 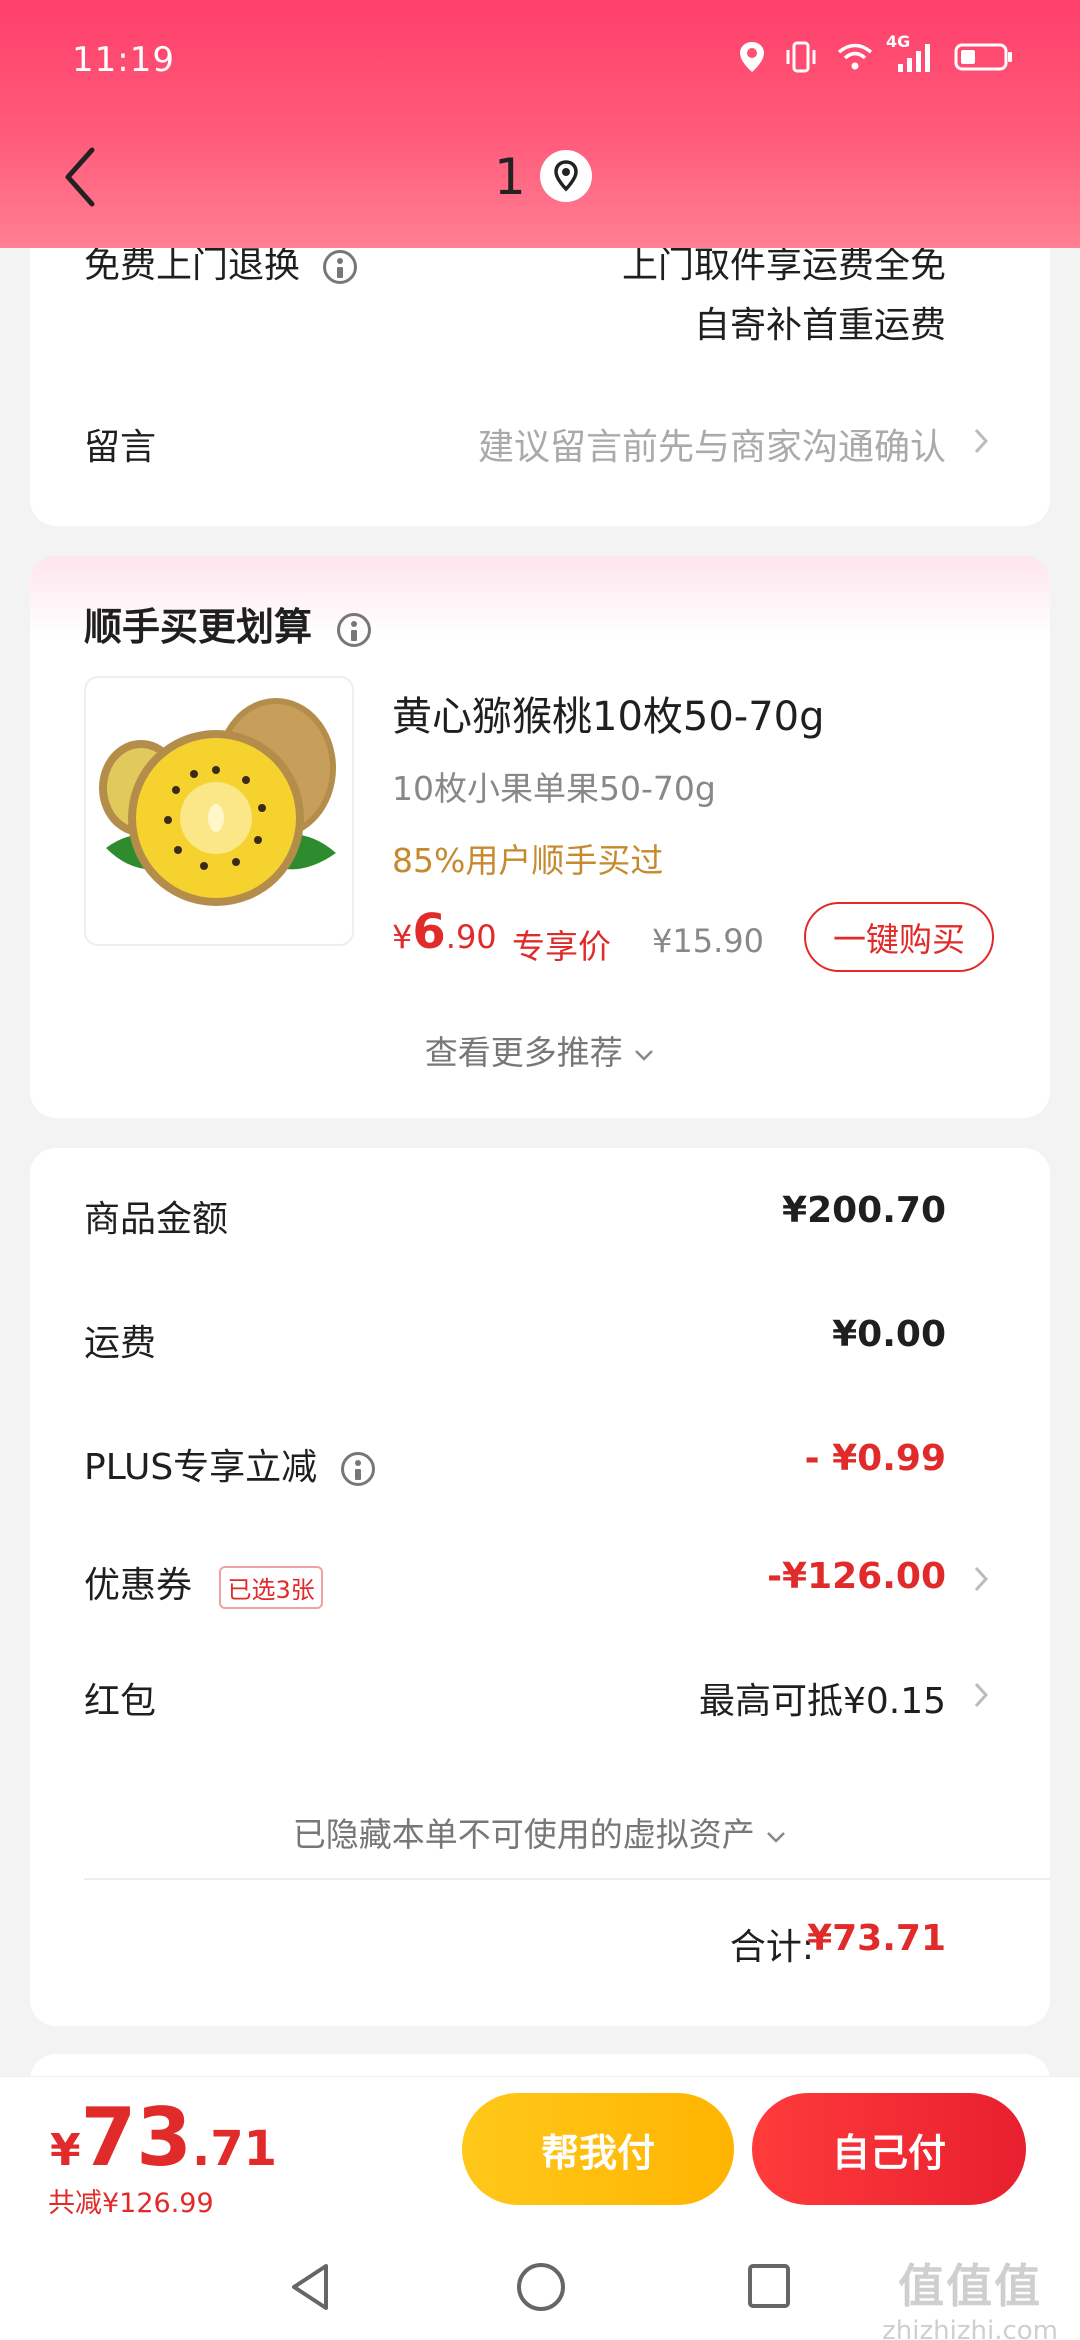 What do you see at coordinates (752, 57) in the screenshot?
I see `location-status-icon` at bounding box center [752, 57].